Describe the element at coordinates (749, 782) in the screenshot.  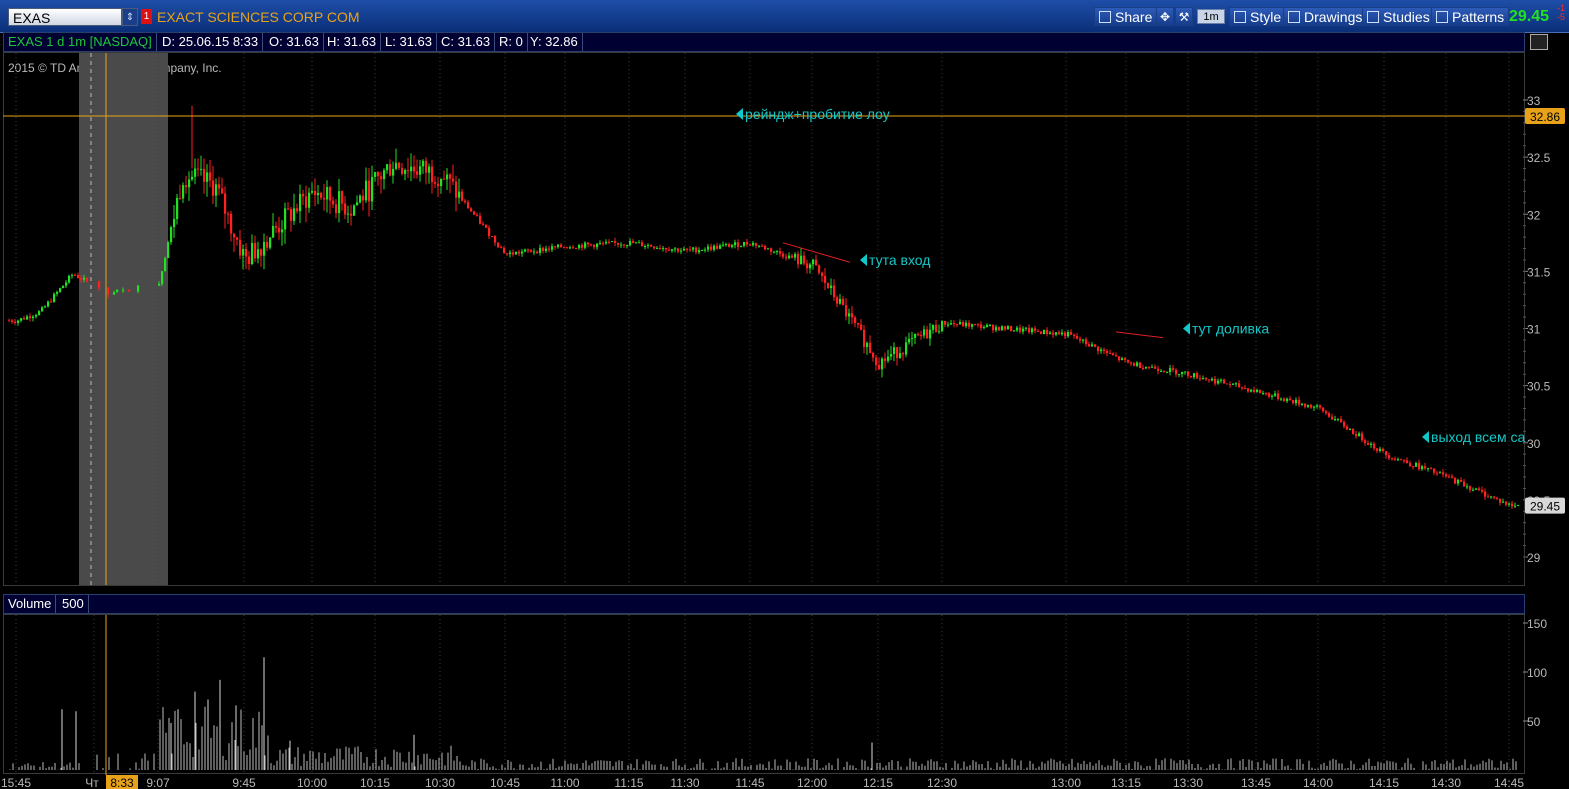
I see `time-axis-label: 11:45` at that location.